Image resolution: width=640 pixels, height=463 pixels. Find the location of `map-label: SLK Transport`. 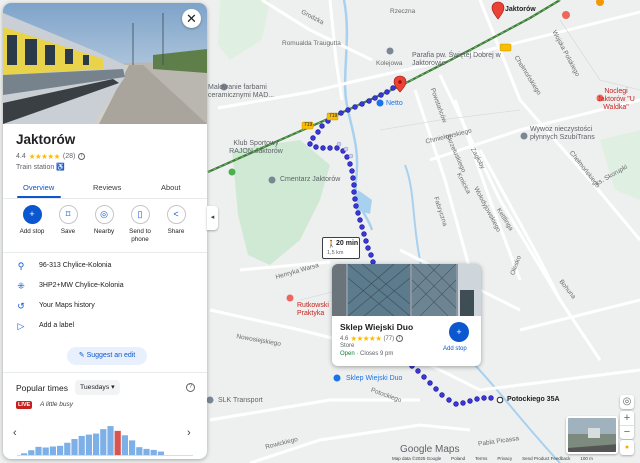

map-label: SLK Transport is located at coordinates (240, 400).